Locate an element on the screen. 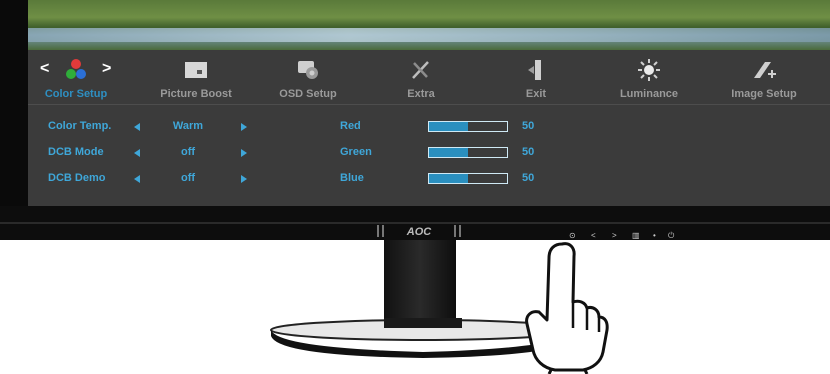 Image resolution: width=830 pixels, height=374 pixels. dcb-mode-decrease-arrow is located at coordinates (137, 153).